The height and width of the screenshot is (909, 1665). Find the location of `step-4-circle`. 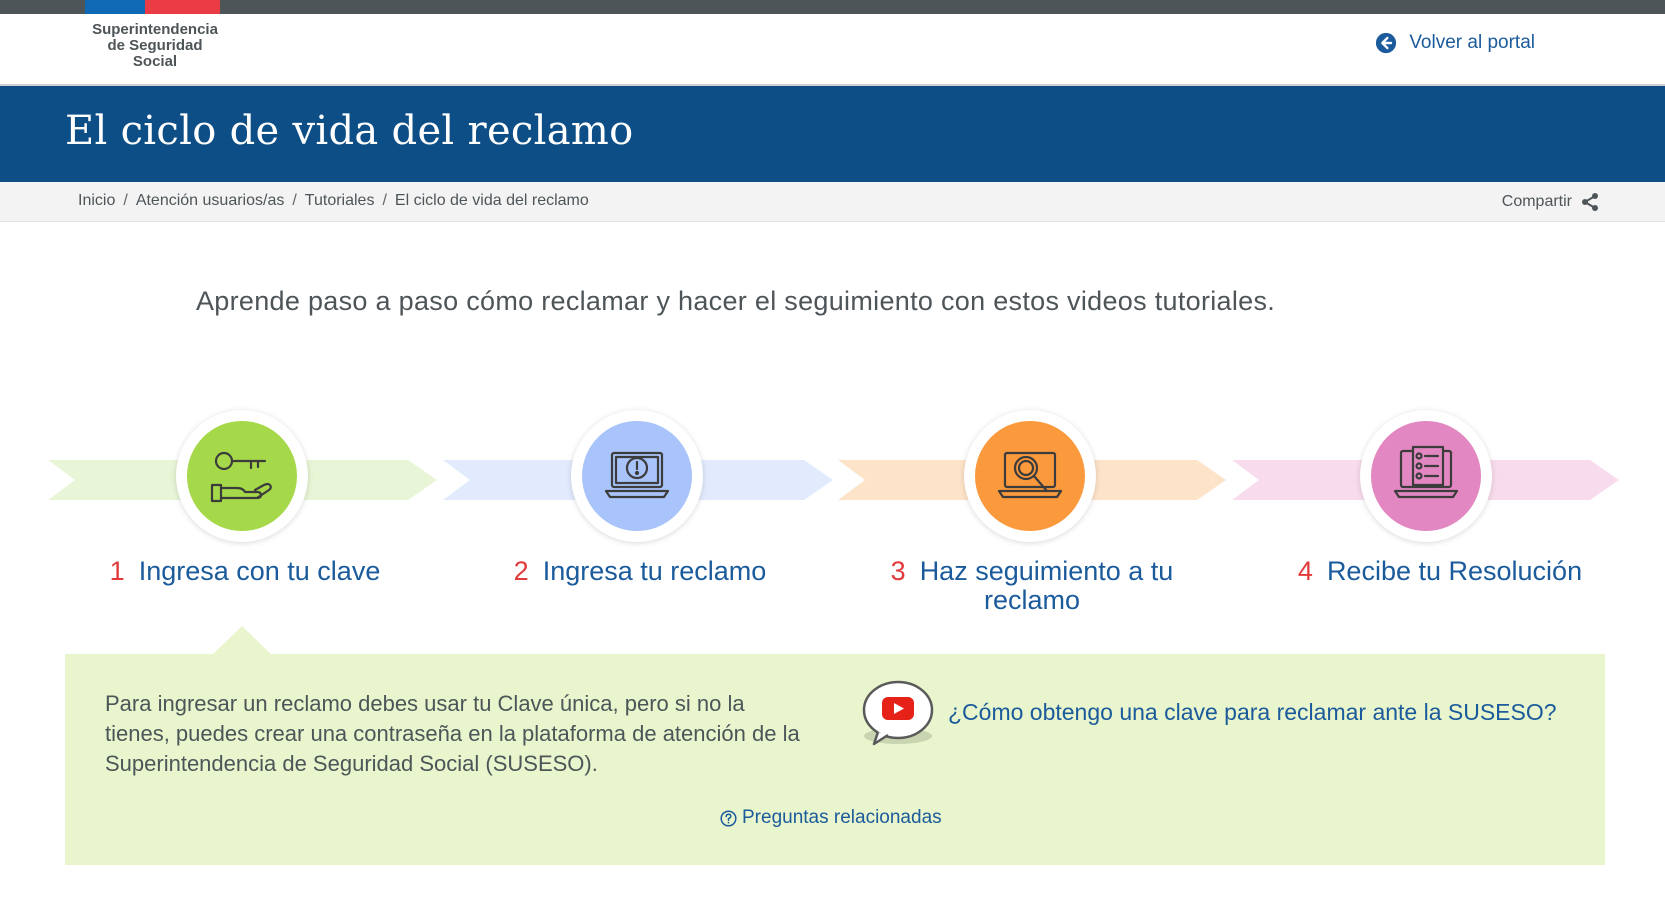

step-4-circle is located at coordinates (1426, 476).